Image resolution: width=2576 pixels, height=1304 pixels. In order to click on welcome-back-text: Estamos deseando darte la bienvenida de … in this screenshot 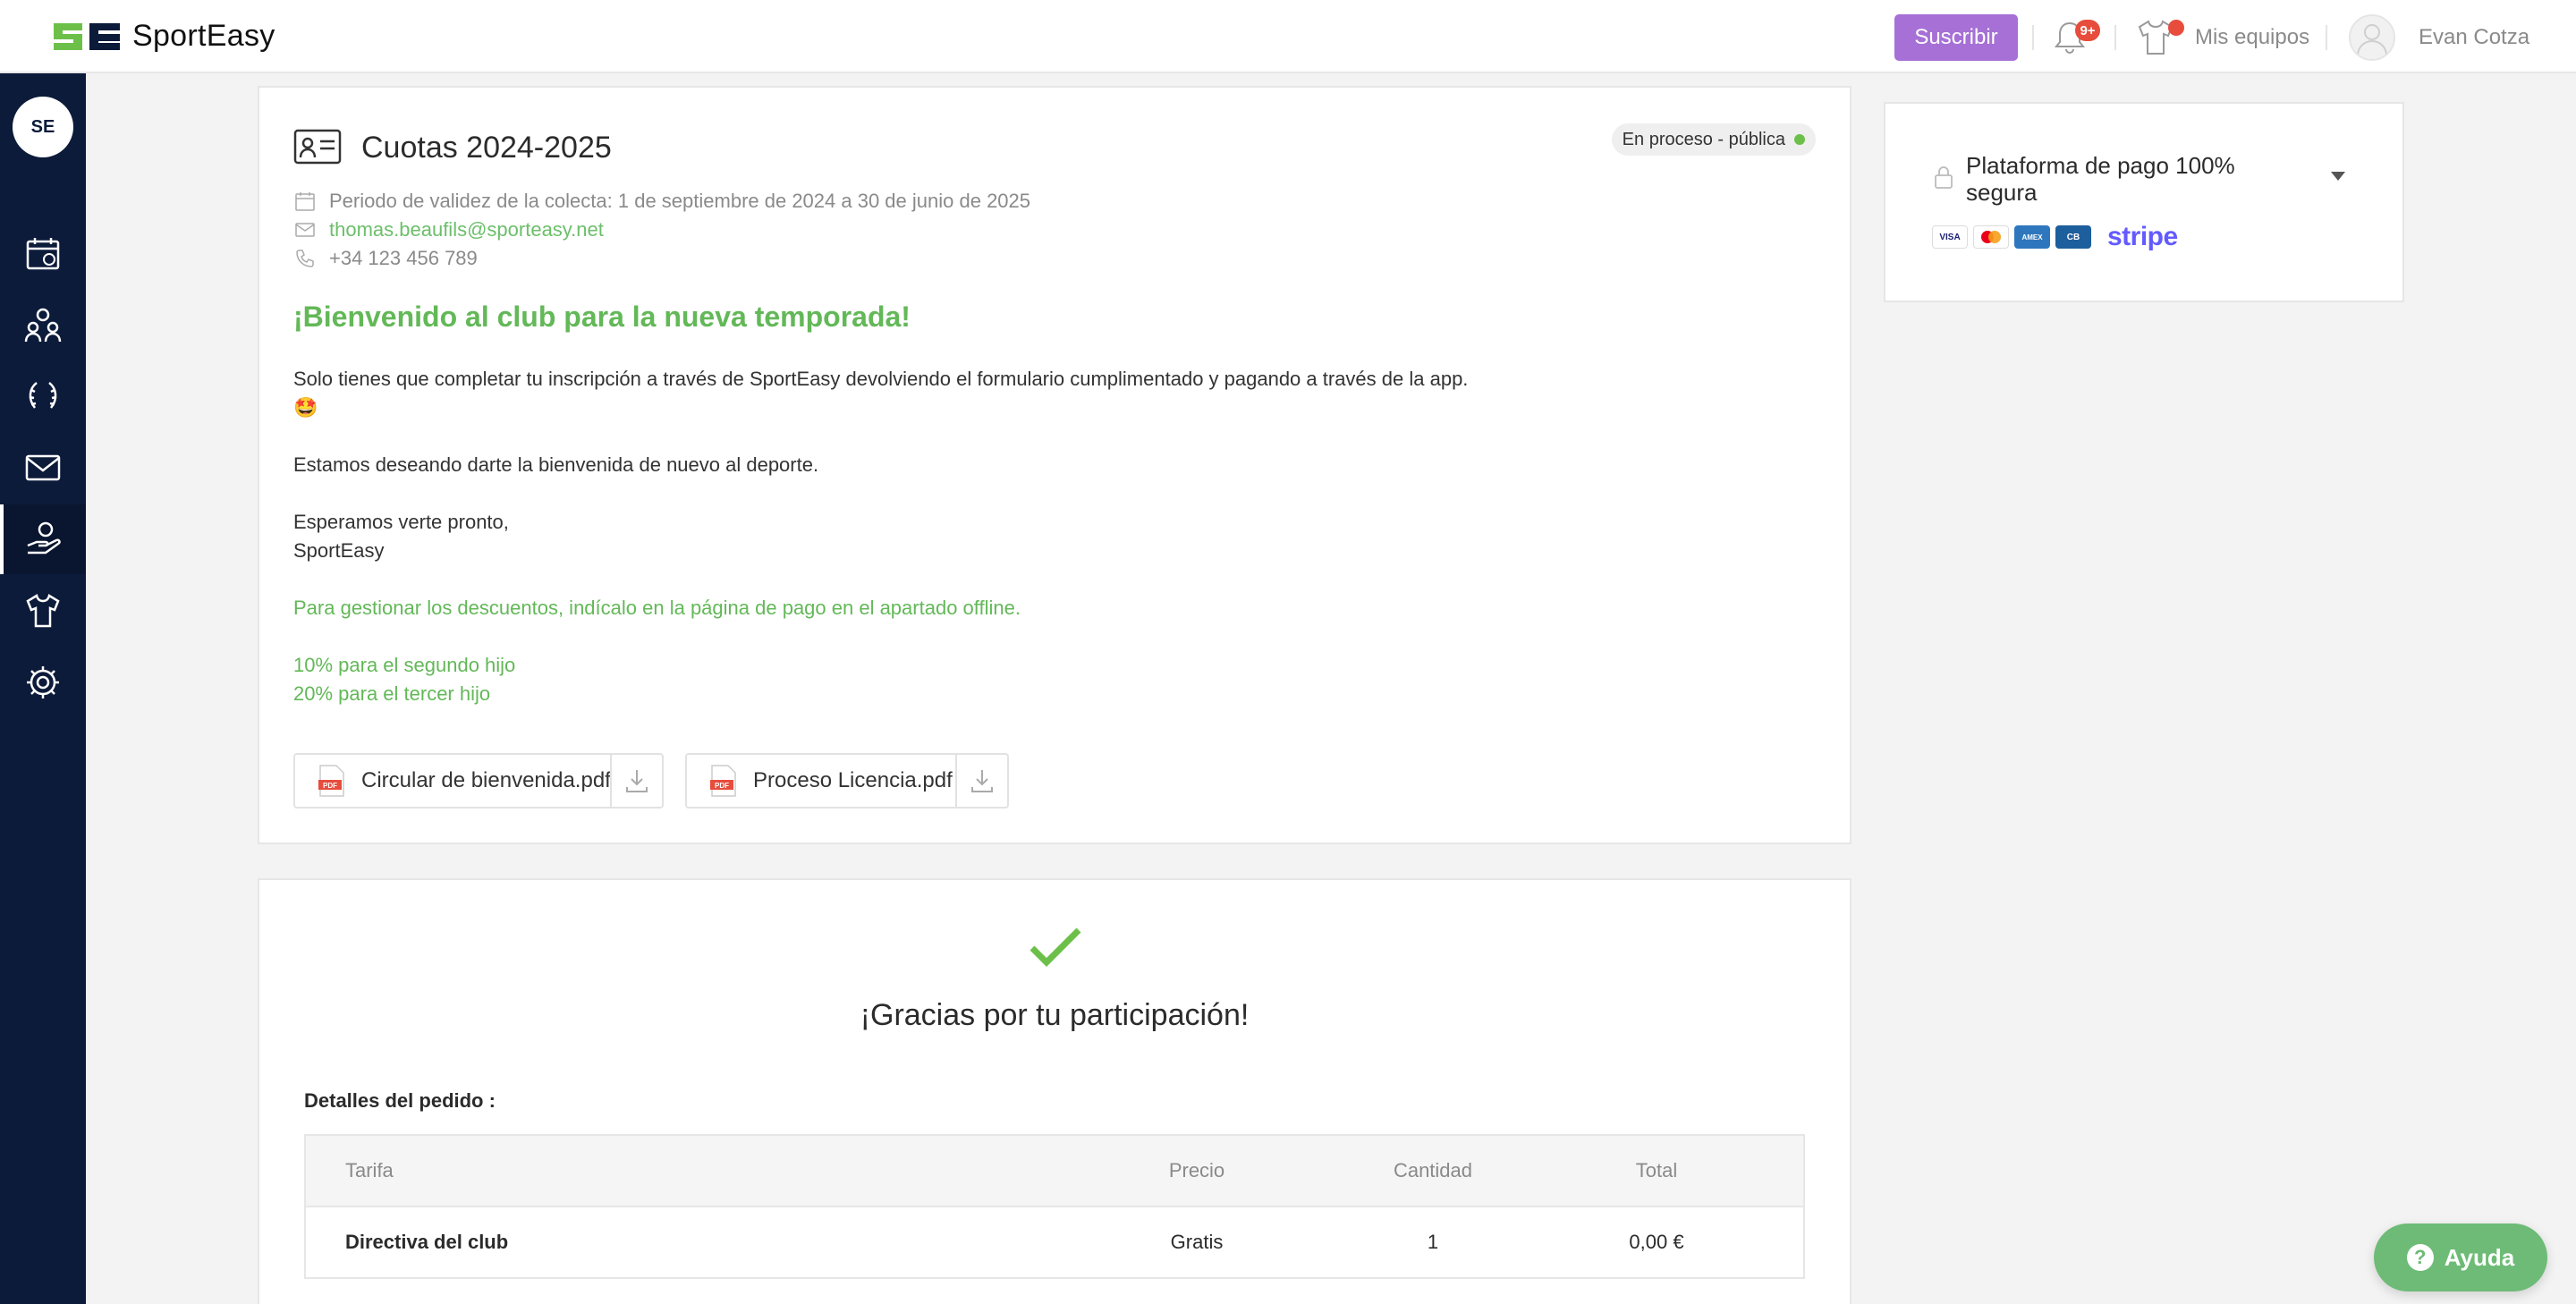, I will do `click(556, 465)`.